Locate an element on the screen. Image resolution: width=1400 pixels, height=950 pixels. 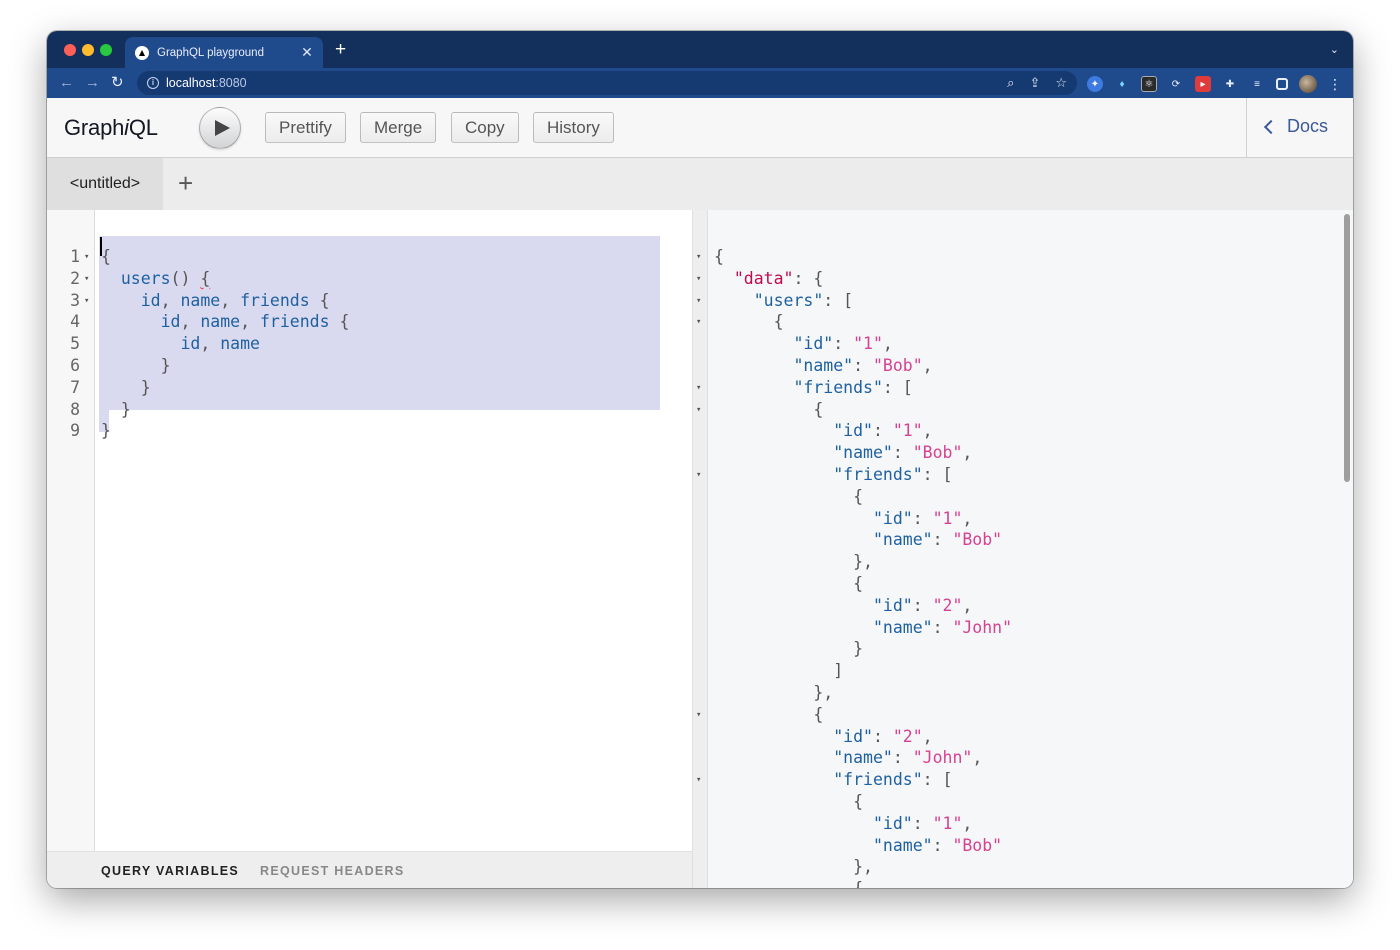
reload-icon: ↻ is located at coordinates (117, 83).